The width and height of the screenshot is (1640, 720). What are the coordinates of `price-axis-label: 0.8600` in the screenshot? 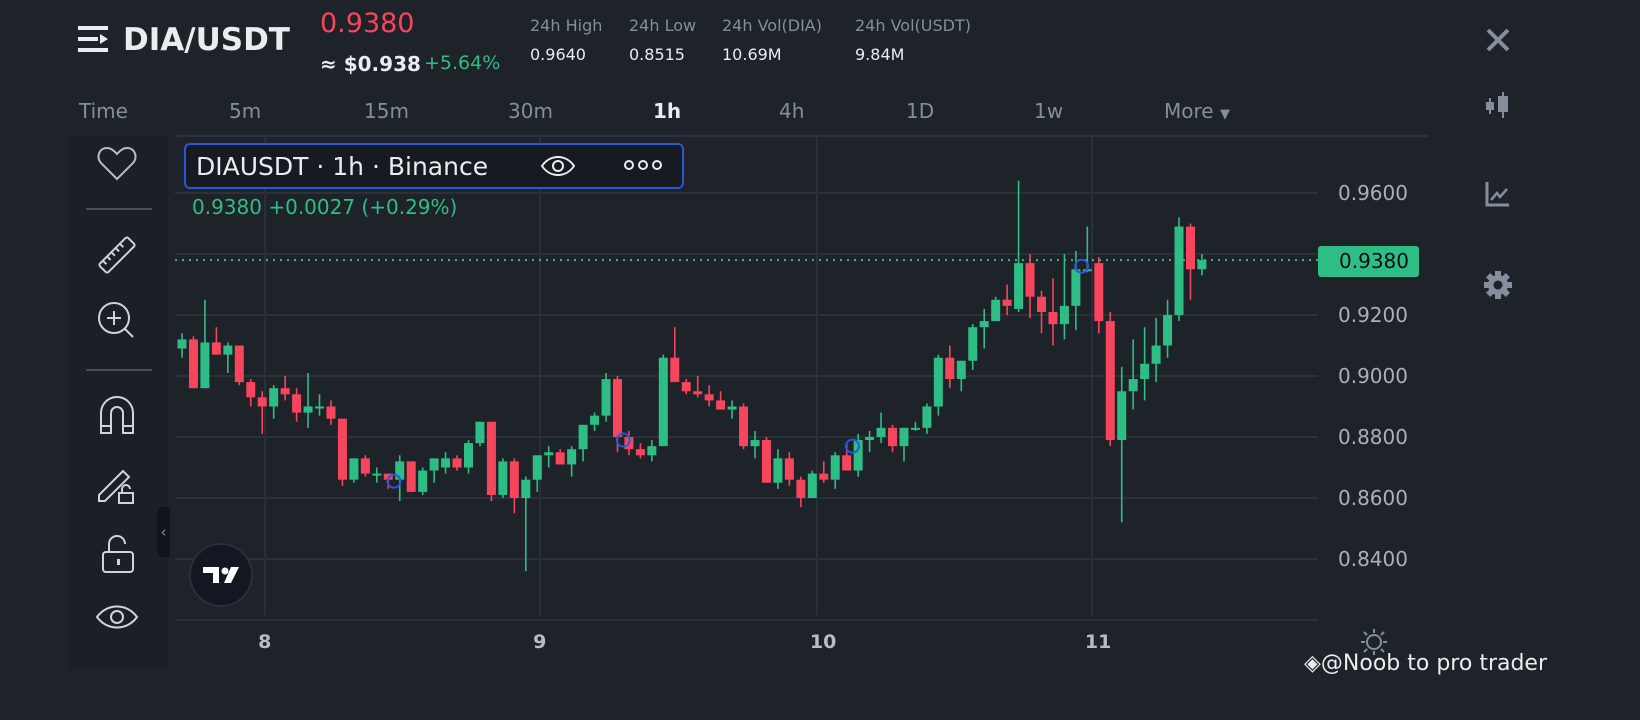 It's located at (1373, 498).